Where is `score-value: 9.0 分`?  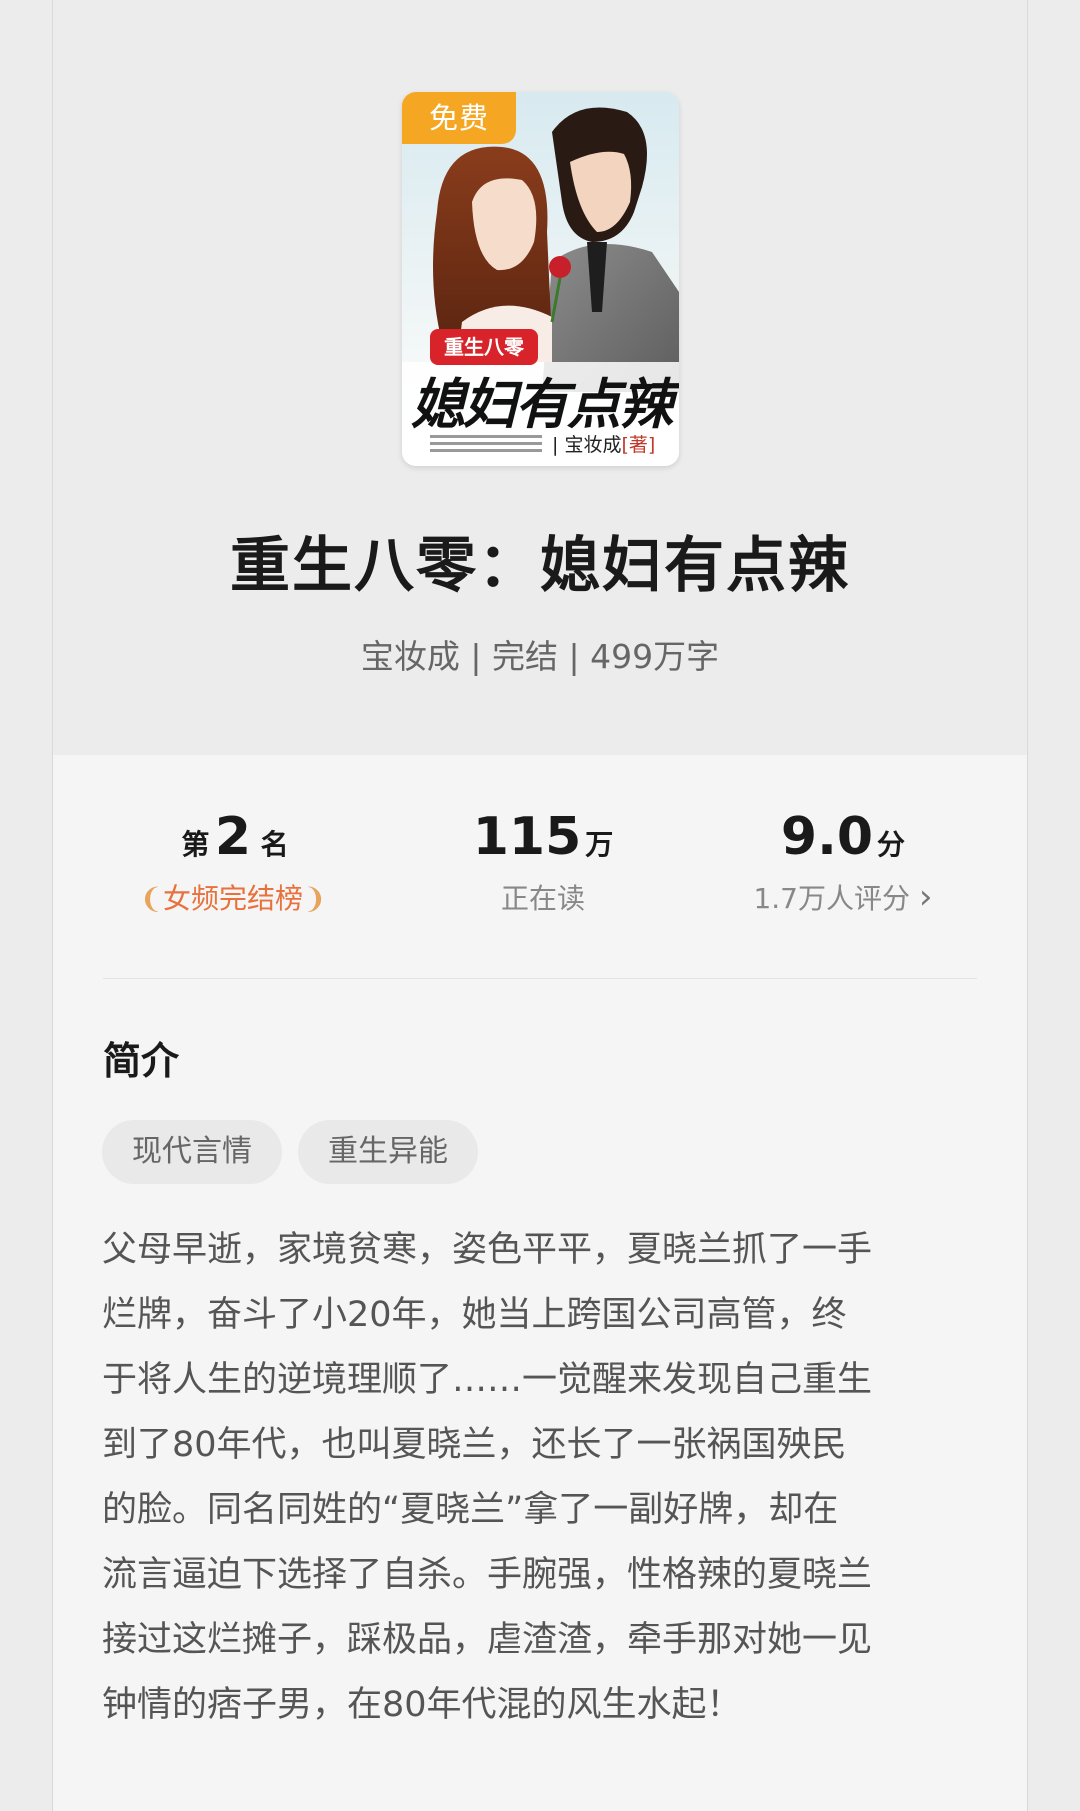 score-value: 9.0 分 is located at coordinates (843, 837).